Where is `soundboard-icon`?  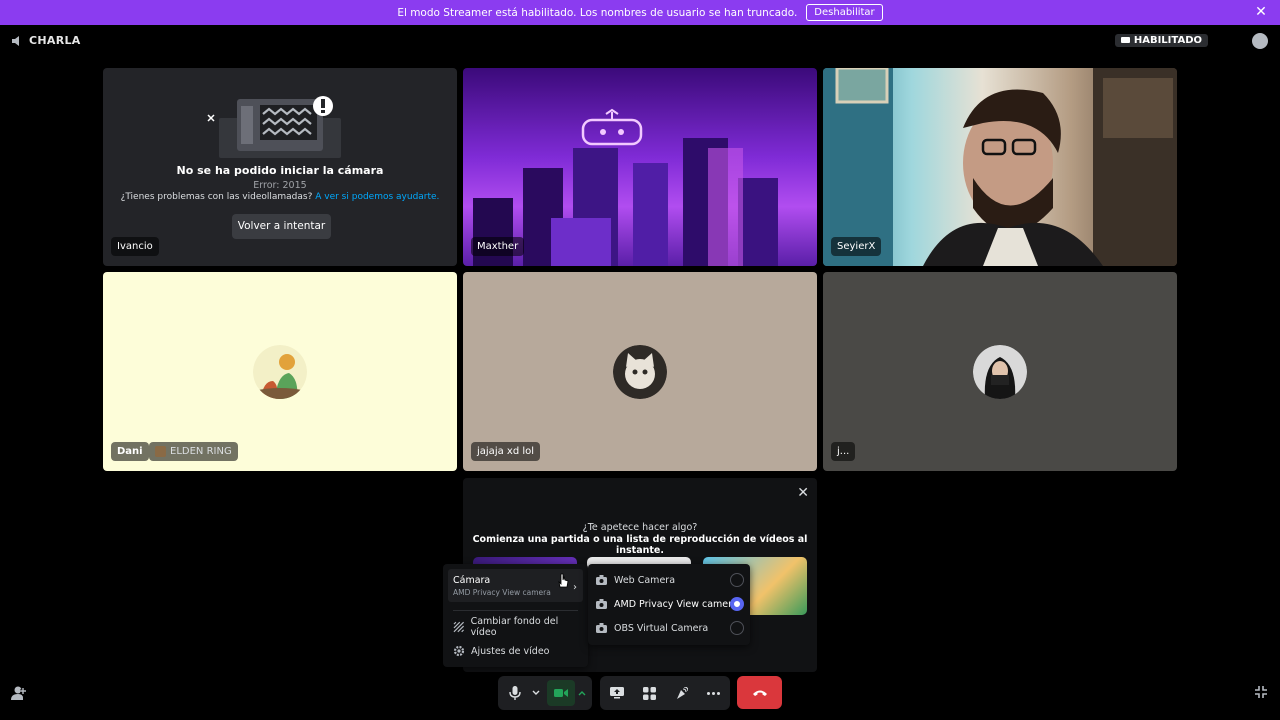
soundboard-icon is located at coordinates (682, 692).